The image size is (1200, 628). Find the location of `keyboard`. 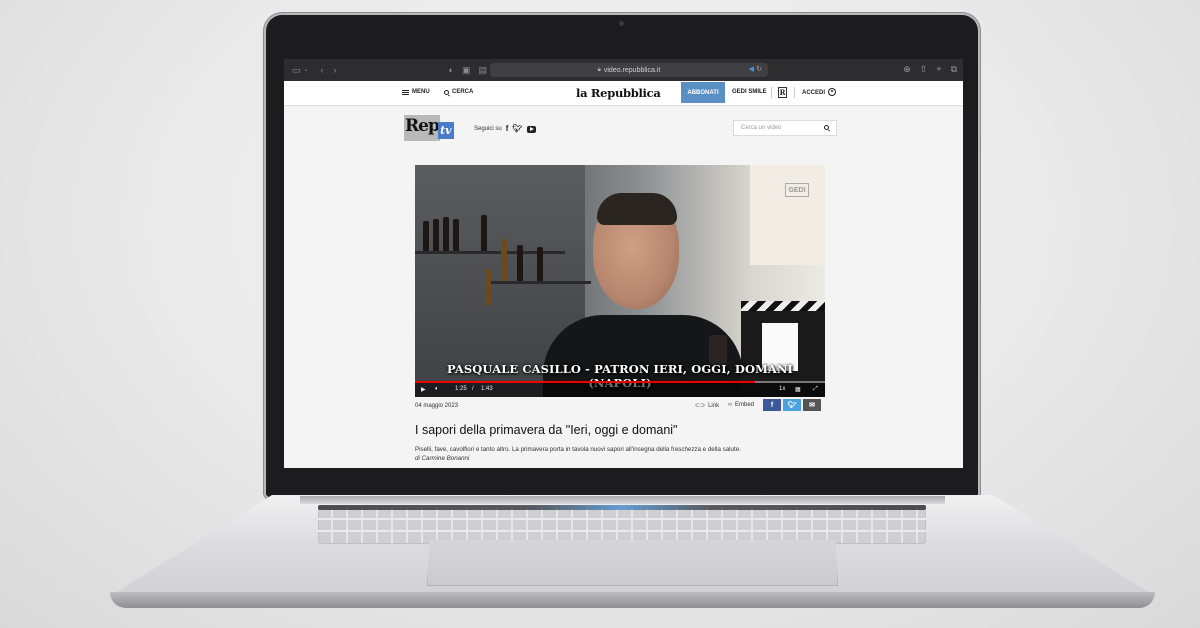

keyboard is located at coordinates (622, 525).